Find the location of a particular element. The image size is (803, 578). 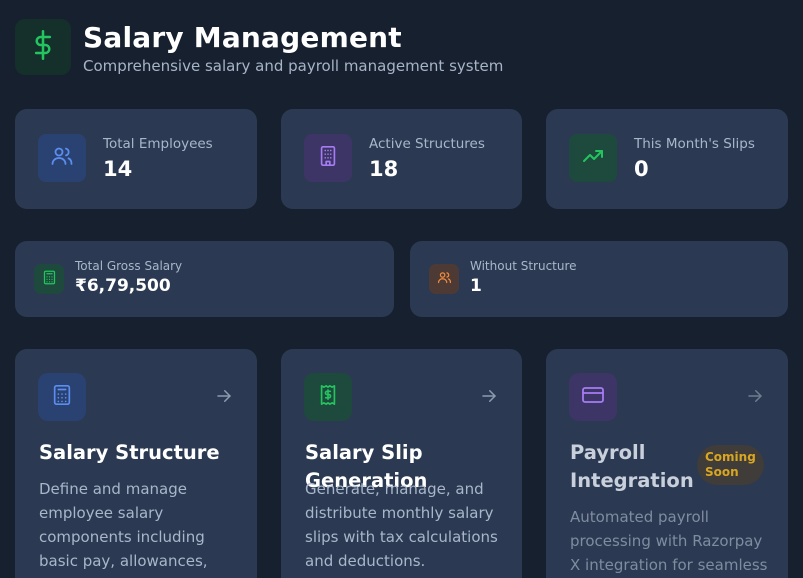

coming-soon-badge: Coming Soon is located at coordinates (730, 465).